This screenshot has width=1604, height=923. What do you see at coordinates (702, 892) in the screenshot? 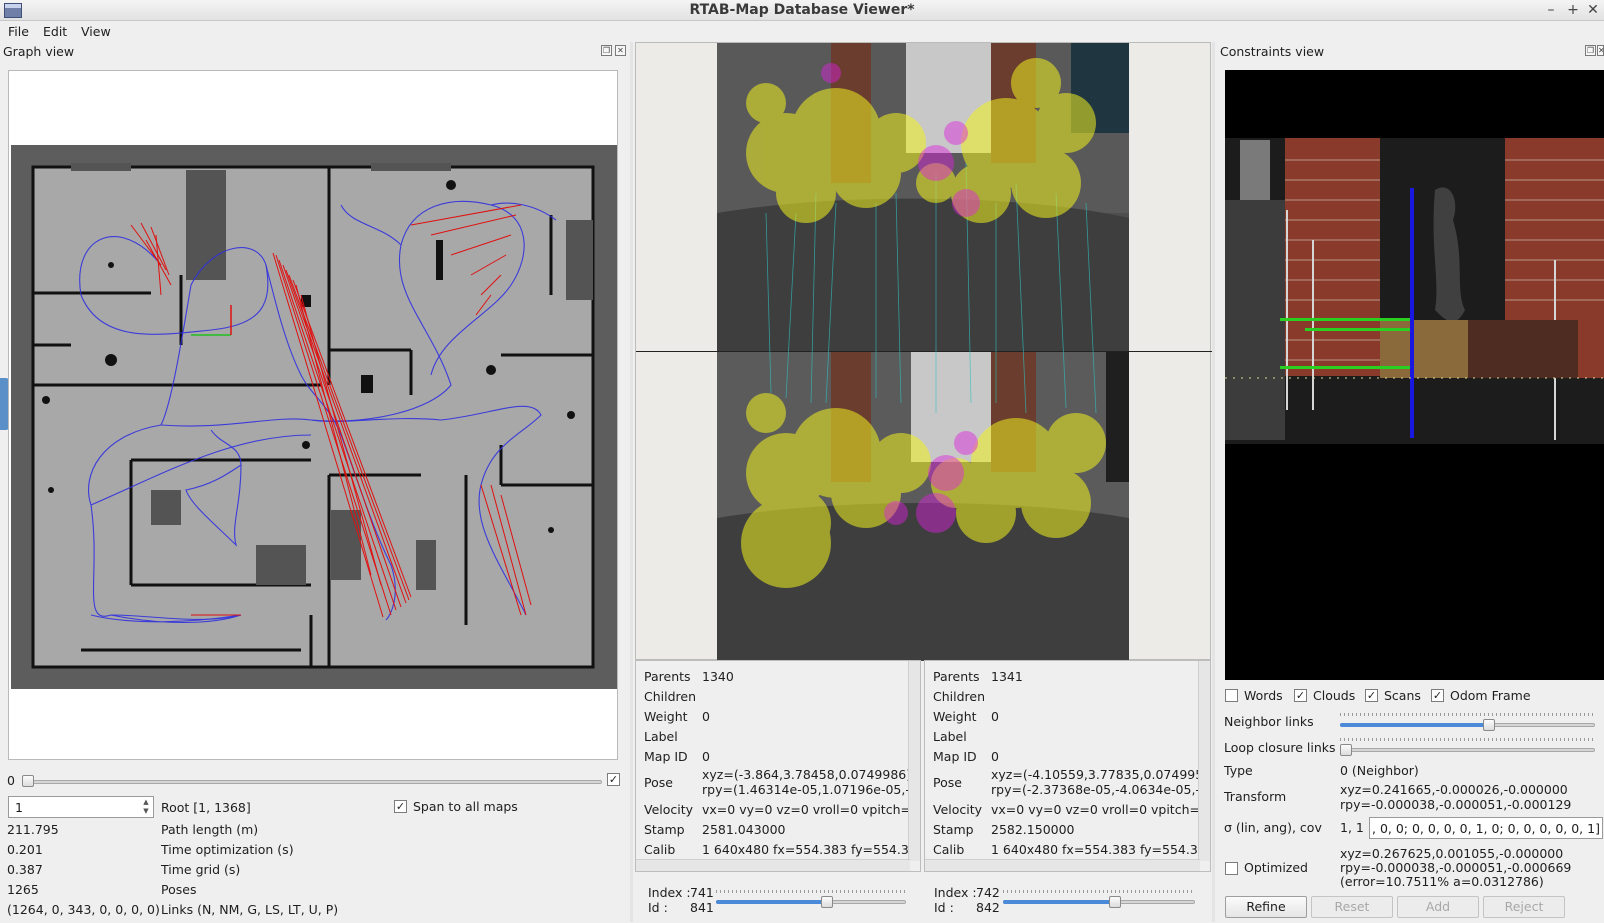
I see `node-a-index-value: 741` at bounding box center [702, 892].